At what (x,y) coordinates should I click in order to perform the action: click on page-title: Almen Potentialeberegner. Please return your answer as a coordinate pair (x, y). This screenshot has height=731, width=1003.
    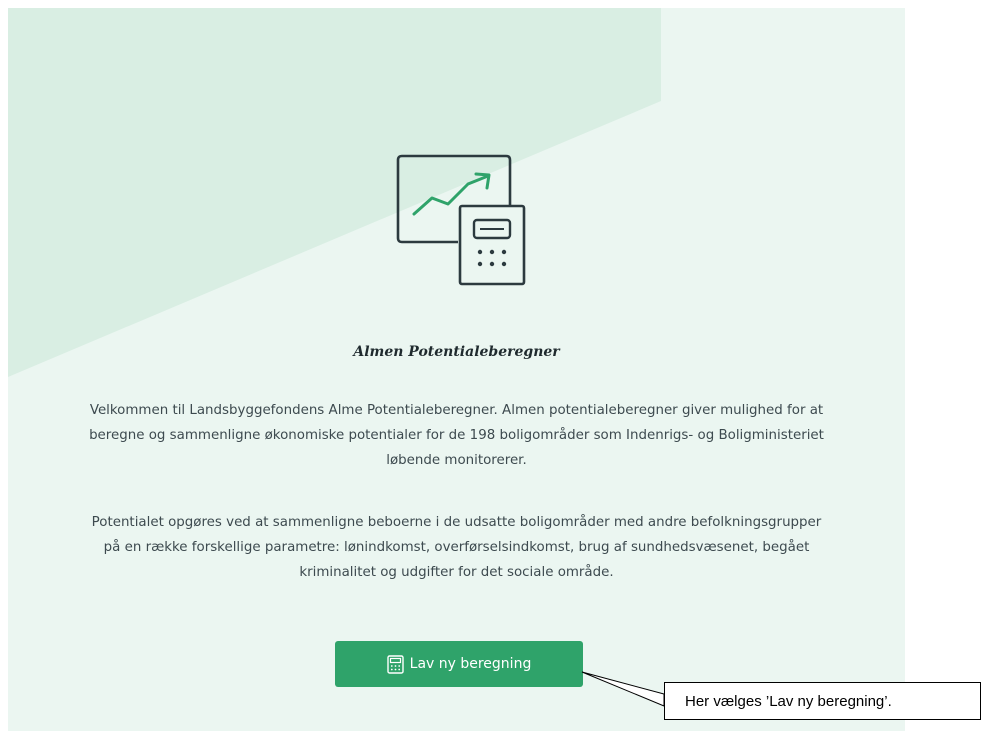
    Looking at the image, I should click on (456, 352).